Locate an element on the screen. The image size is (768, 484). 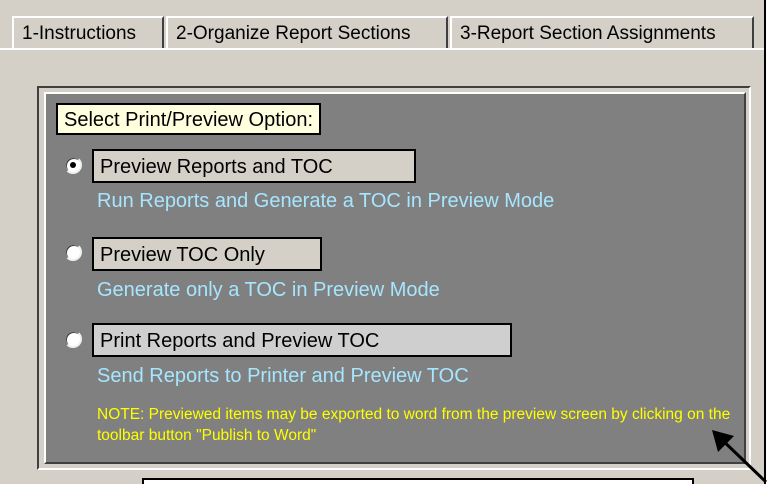
pointer-arrow-icon is located at coordinates (740, 457).